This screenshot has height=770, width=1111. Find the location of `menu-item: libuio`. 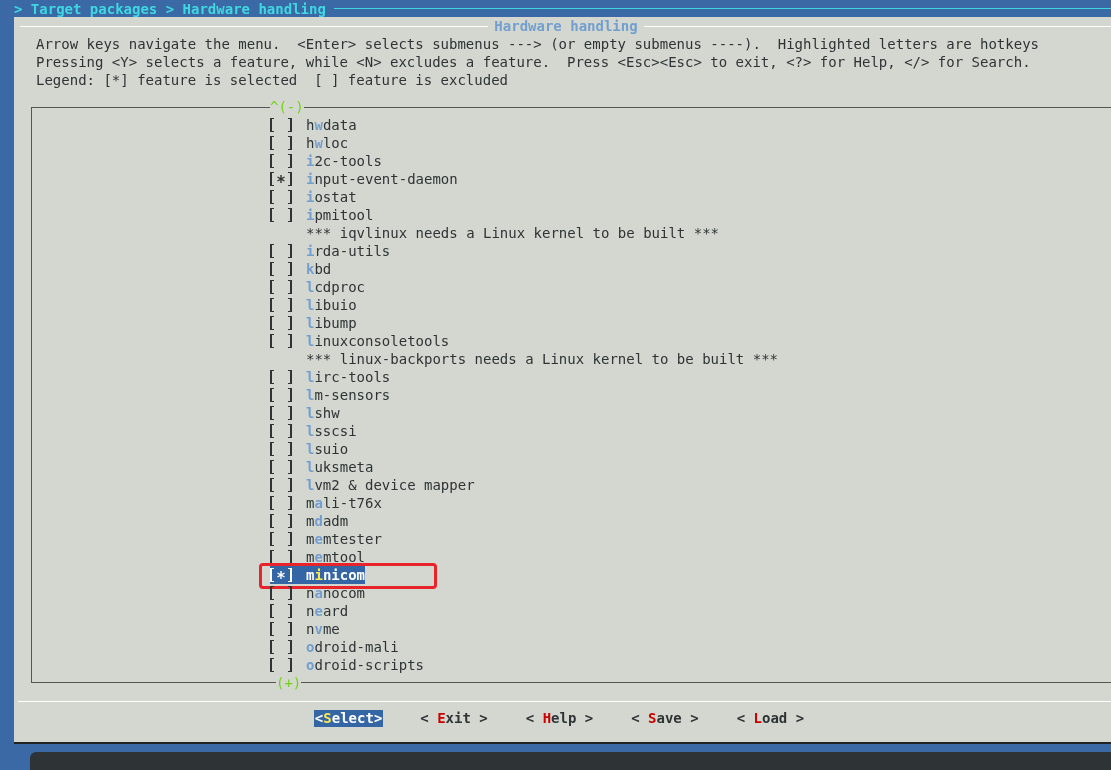

menu-item: libuio is located at coordinates (313, 305).